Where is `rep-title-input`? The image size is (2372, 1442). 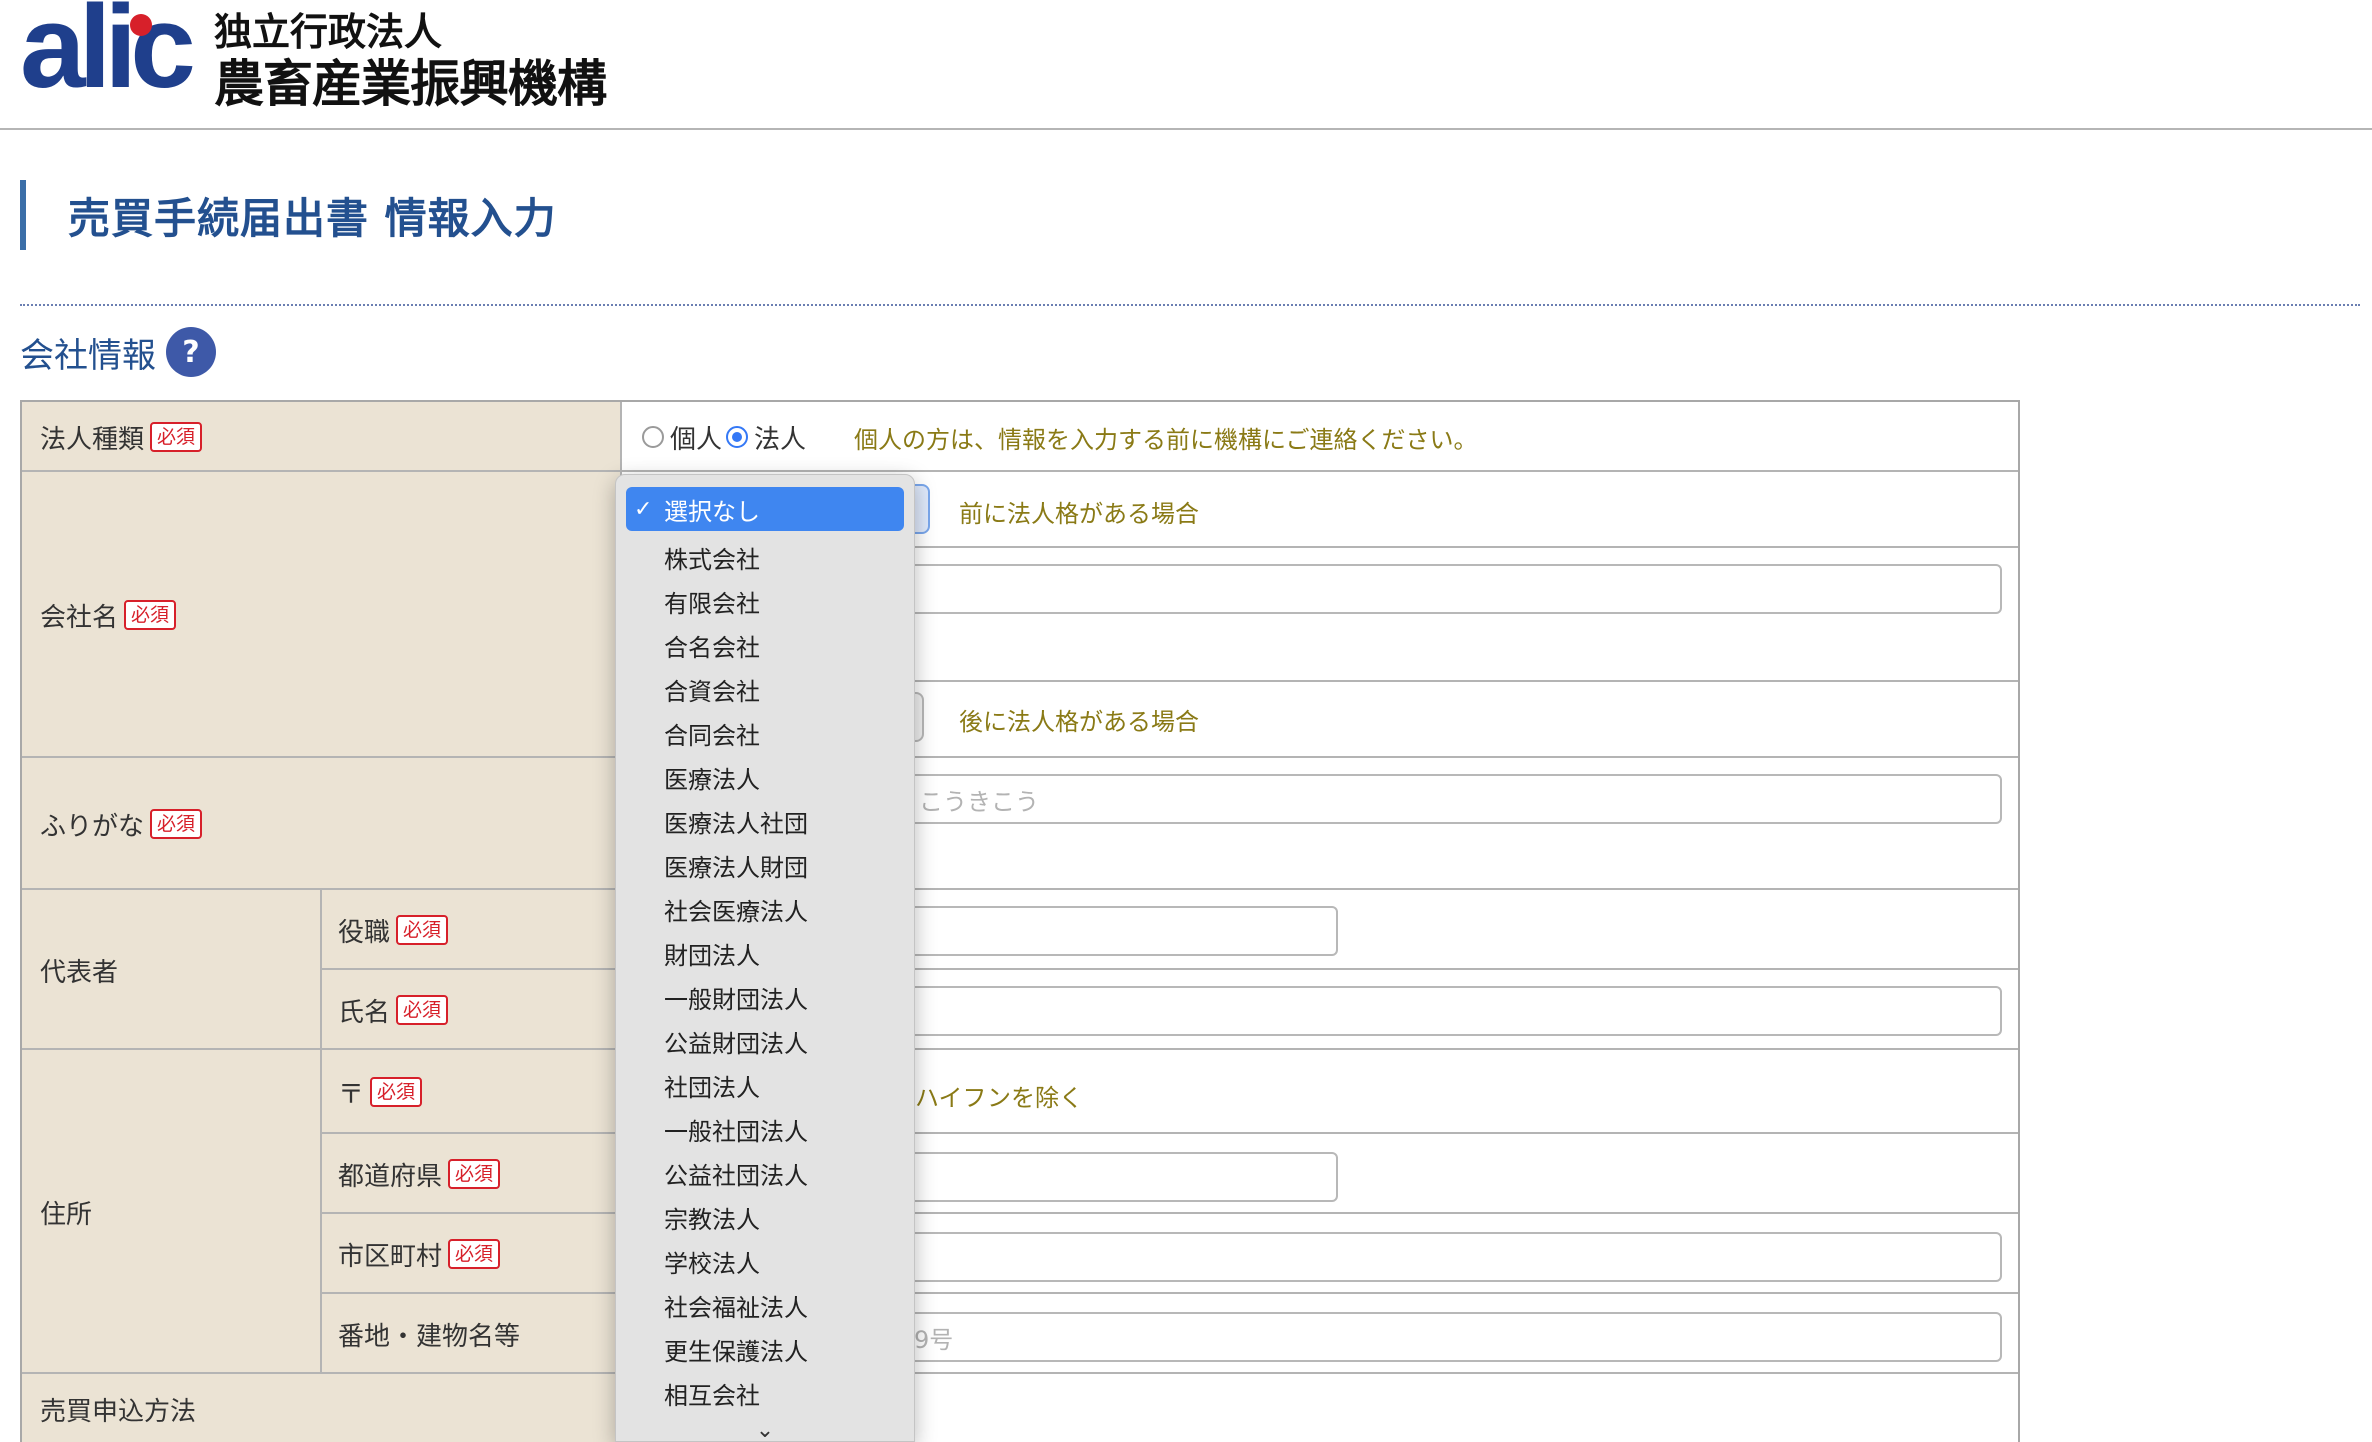 rep-title-input is located at coordinates (1120, 931).